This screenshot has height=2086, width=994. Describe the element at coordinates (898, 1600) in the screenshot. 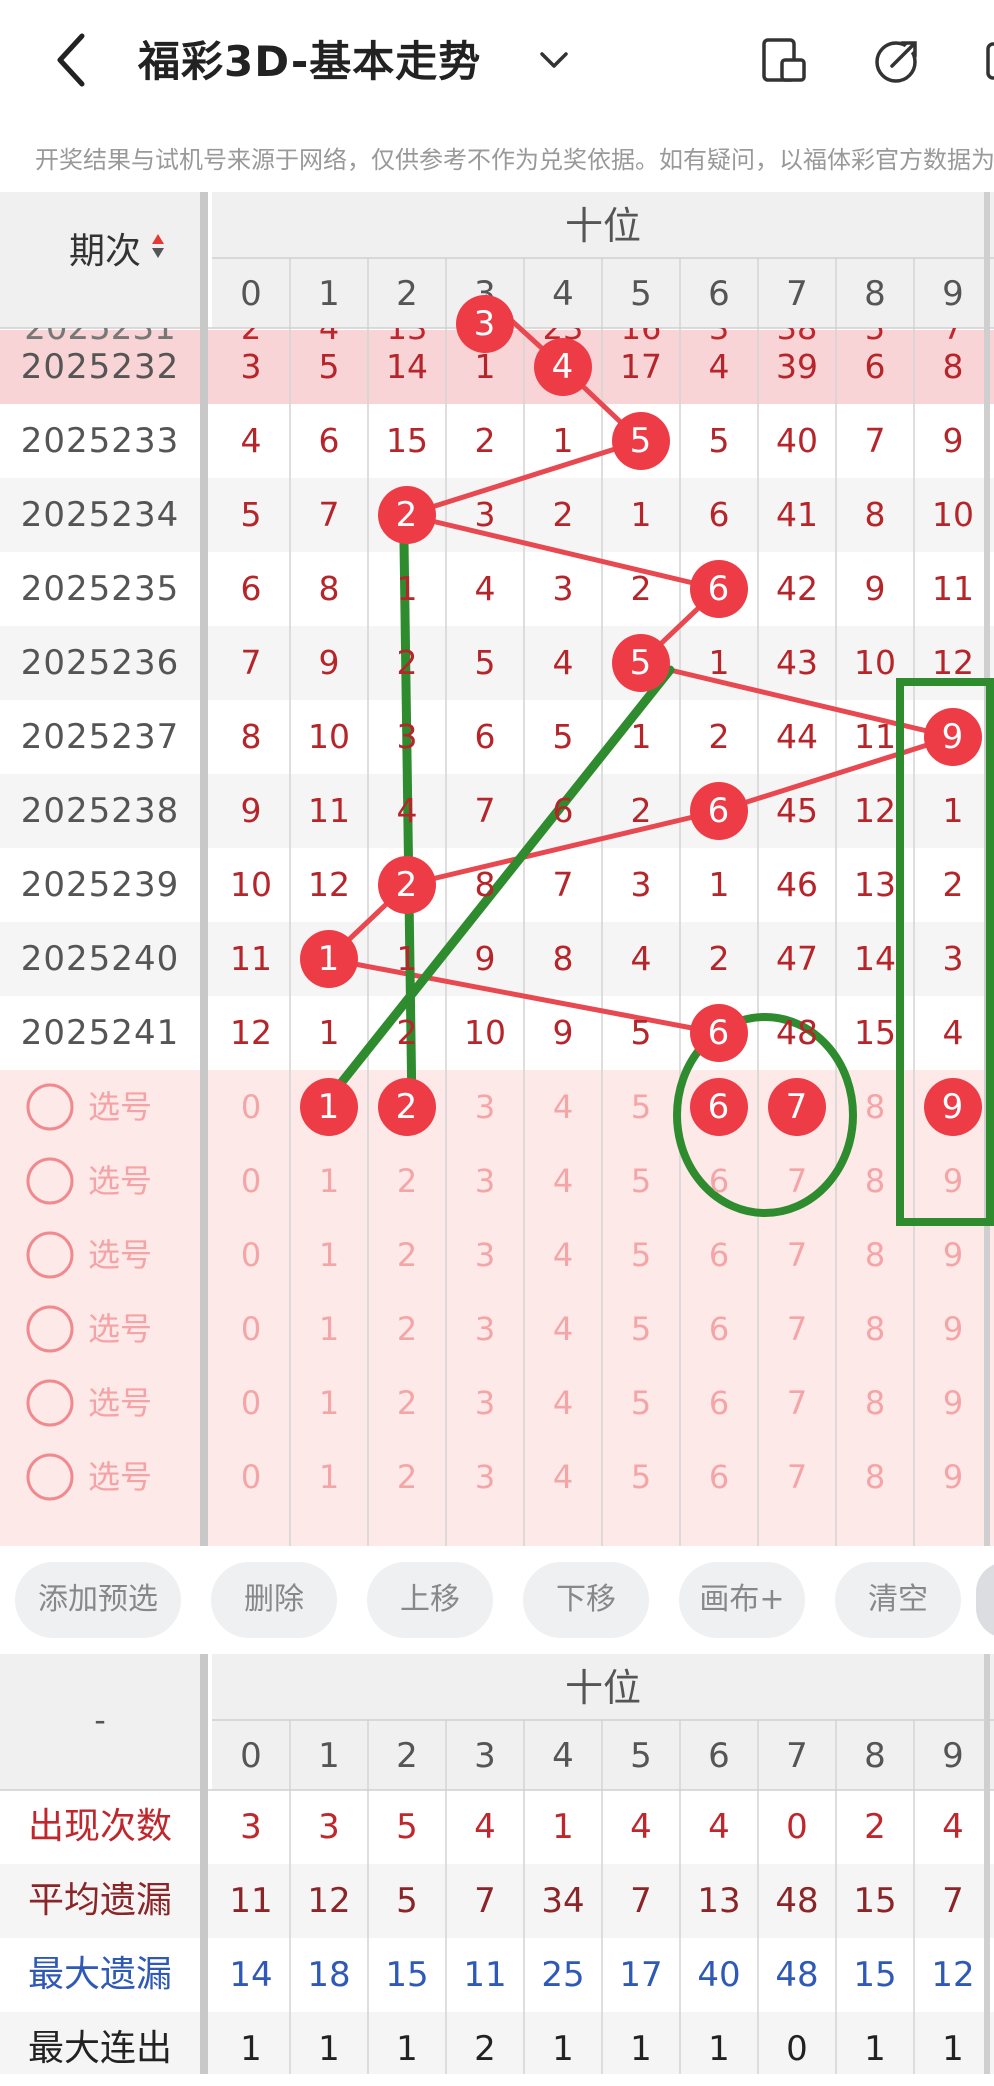

I see `clear-button: 清空` at that location.